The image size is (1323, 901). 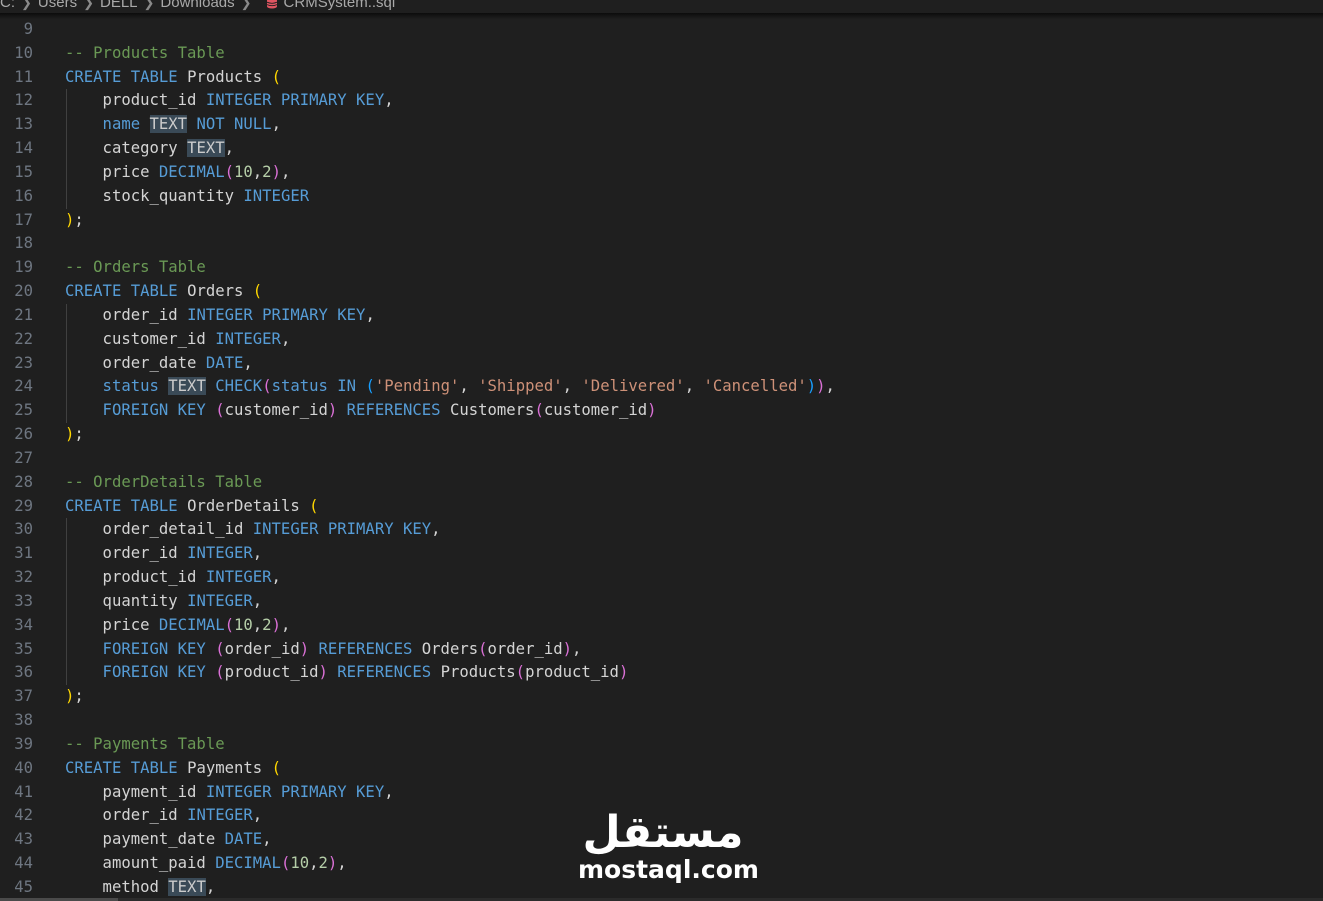 I want to click on code-token: quantity, so click(x=126, y=600).